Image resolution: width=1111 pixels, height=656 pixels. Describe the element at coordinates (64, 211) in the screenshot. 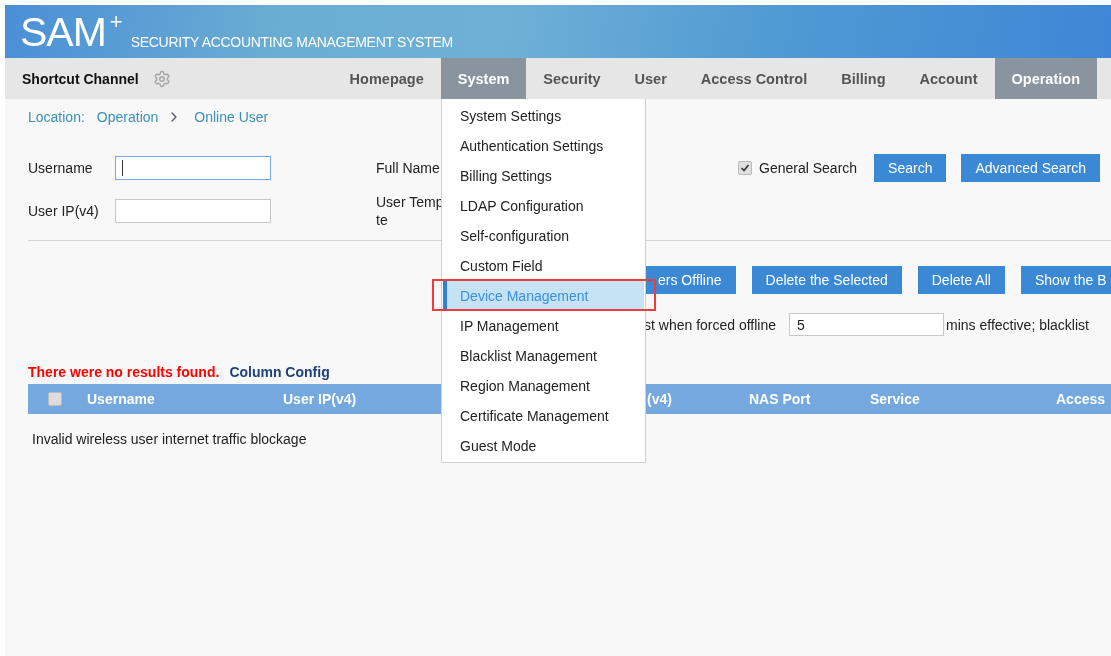

I see `field-label: User IP(v4)` at that location.